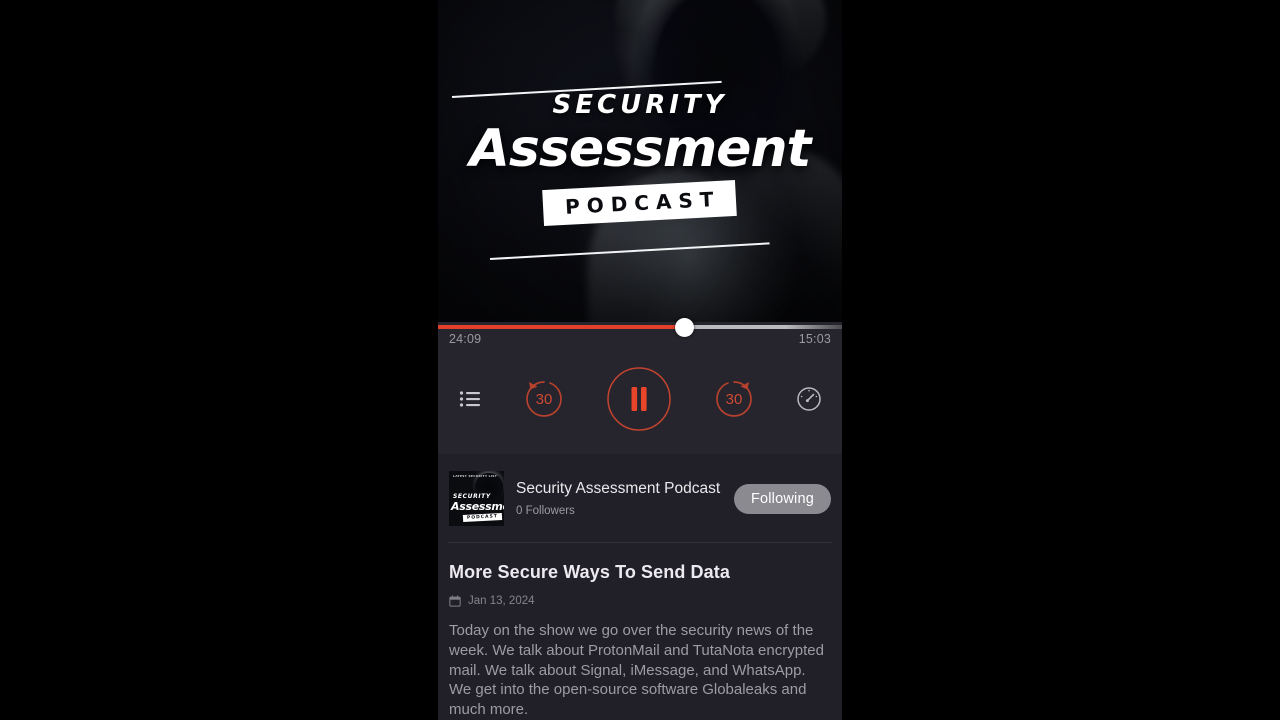  Describe the element at coordinates (482, 517) in the screenshot. I see `thumbnail-line-podcast: PODCAST` at that location.